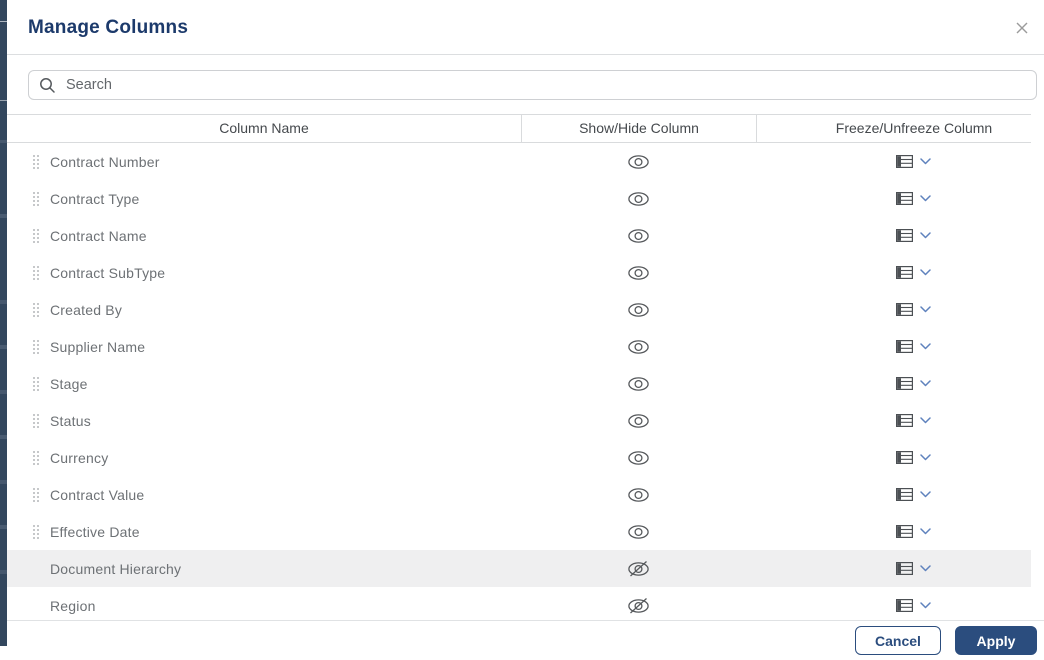 This screenshot has width=1044, height=660. What do you see at coordinates (264, 128) in the screenshot?
I see `header-column-name: Column Name` at bounding box center [264, 128].